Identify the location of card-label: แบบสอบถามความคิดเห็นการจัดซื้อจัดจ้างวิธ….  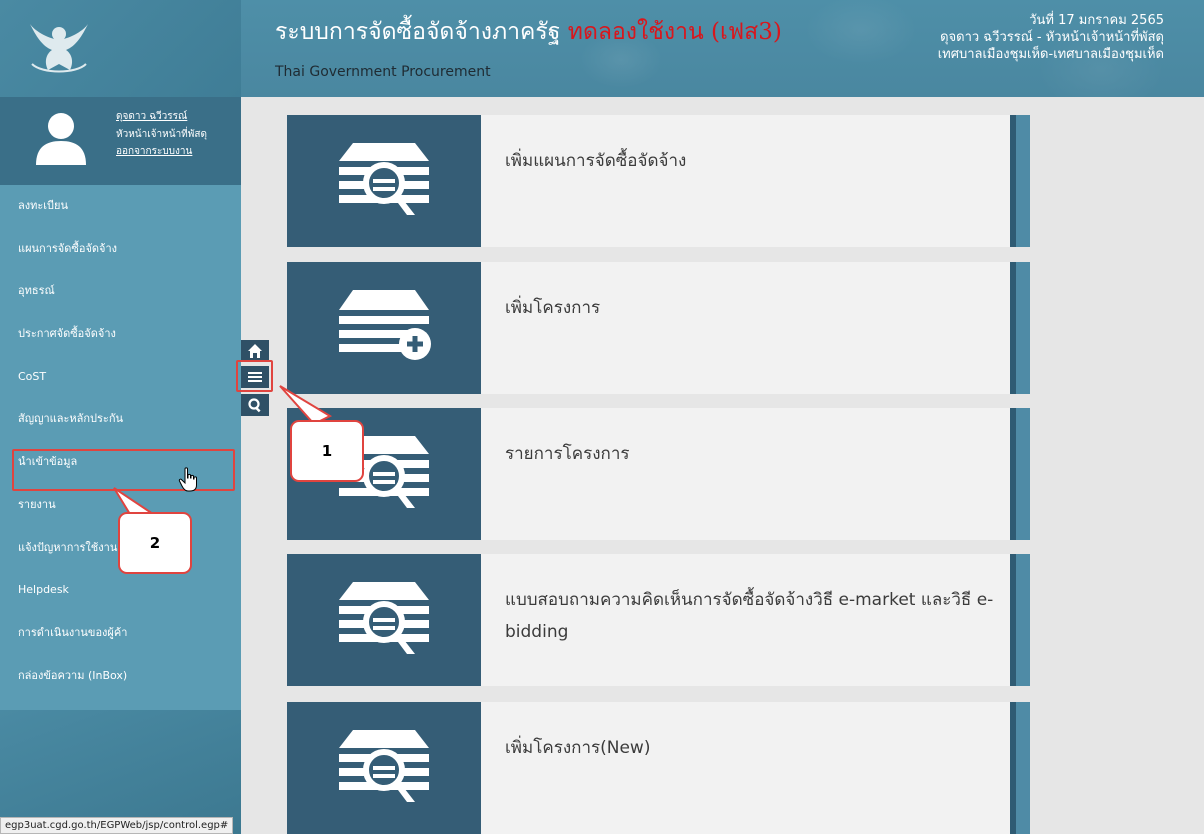
(749, 616).